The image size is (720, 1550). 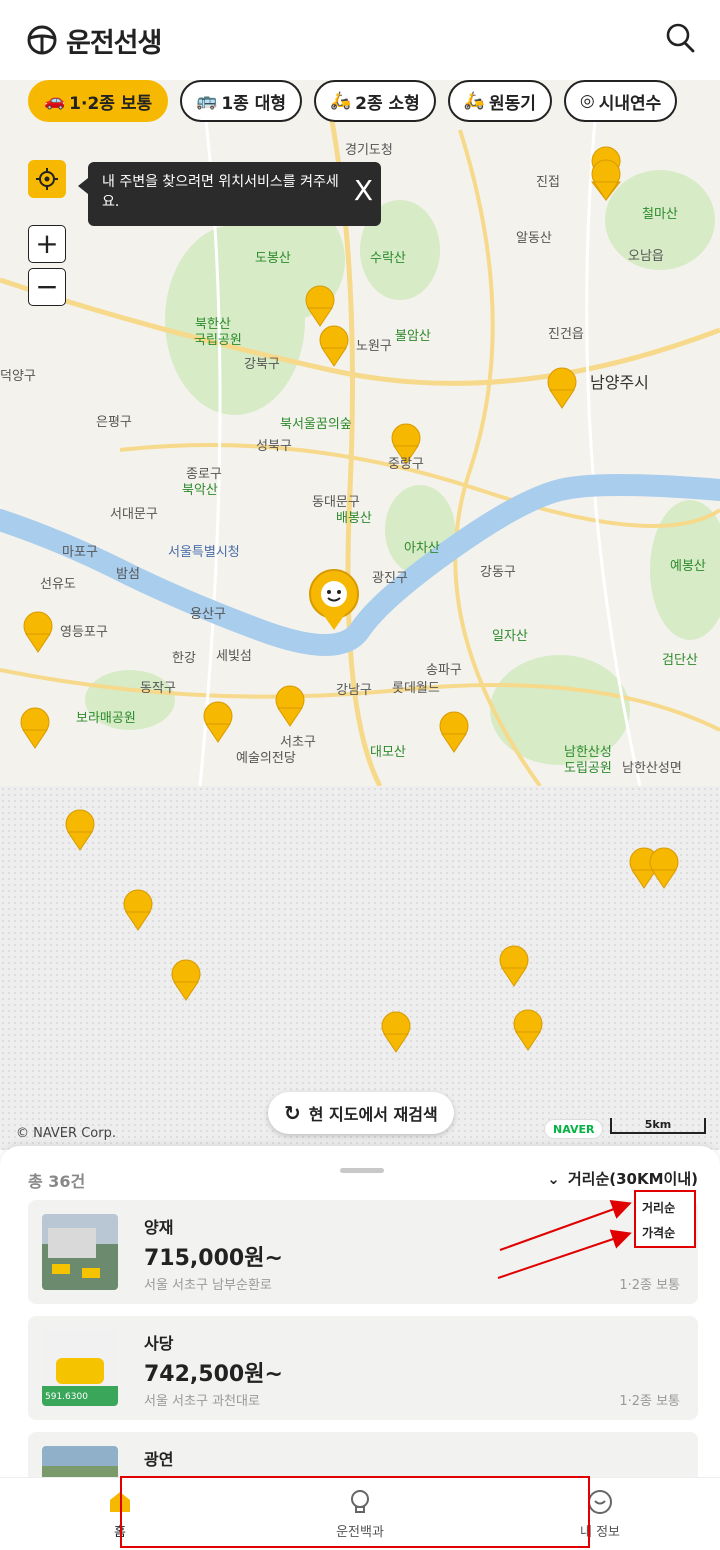 What do you see at coordinates (680, 38) in the screenshot?
I see `search-icon` at bounding box center [680, 38].